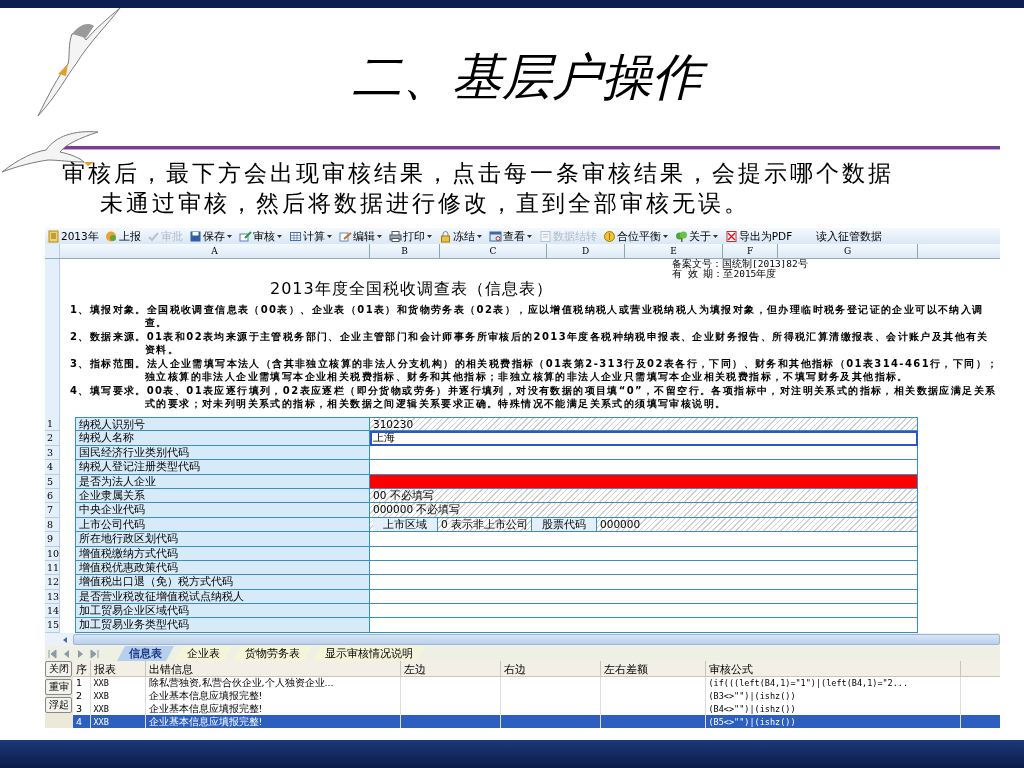 This screenshot has height=768, width=1024. What do you see at coordinates (58, 687) in the screenshot?
I see `side-button: 重审` at bounding box center [58, 687].